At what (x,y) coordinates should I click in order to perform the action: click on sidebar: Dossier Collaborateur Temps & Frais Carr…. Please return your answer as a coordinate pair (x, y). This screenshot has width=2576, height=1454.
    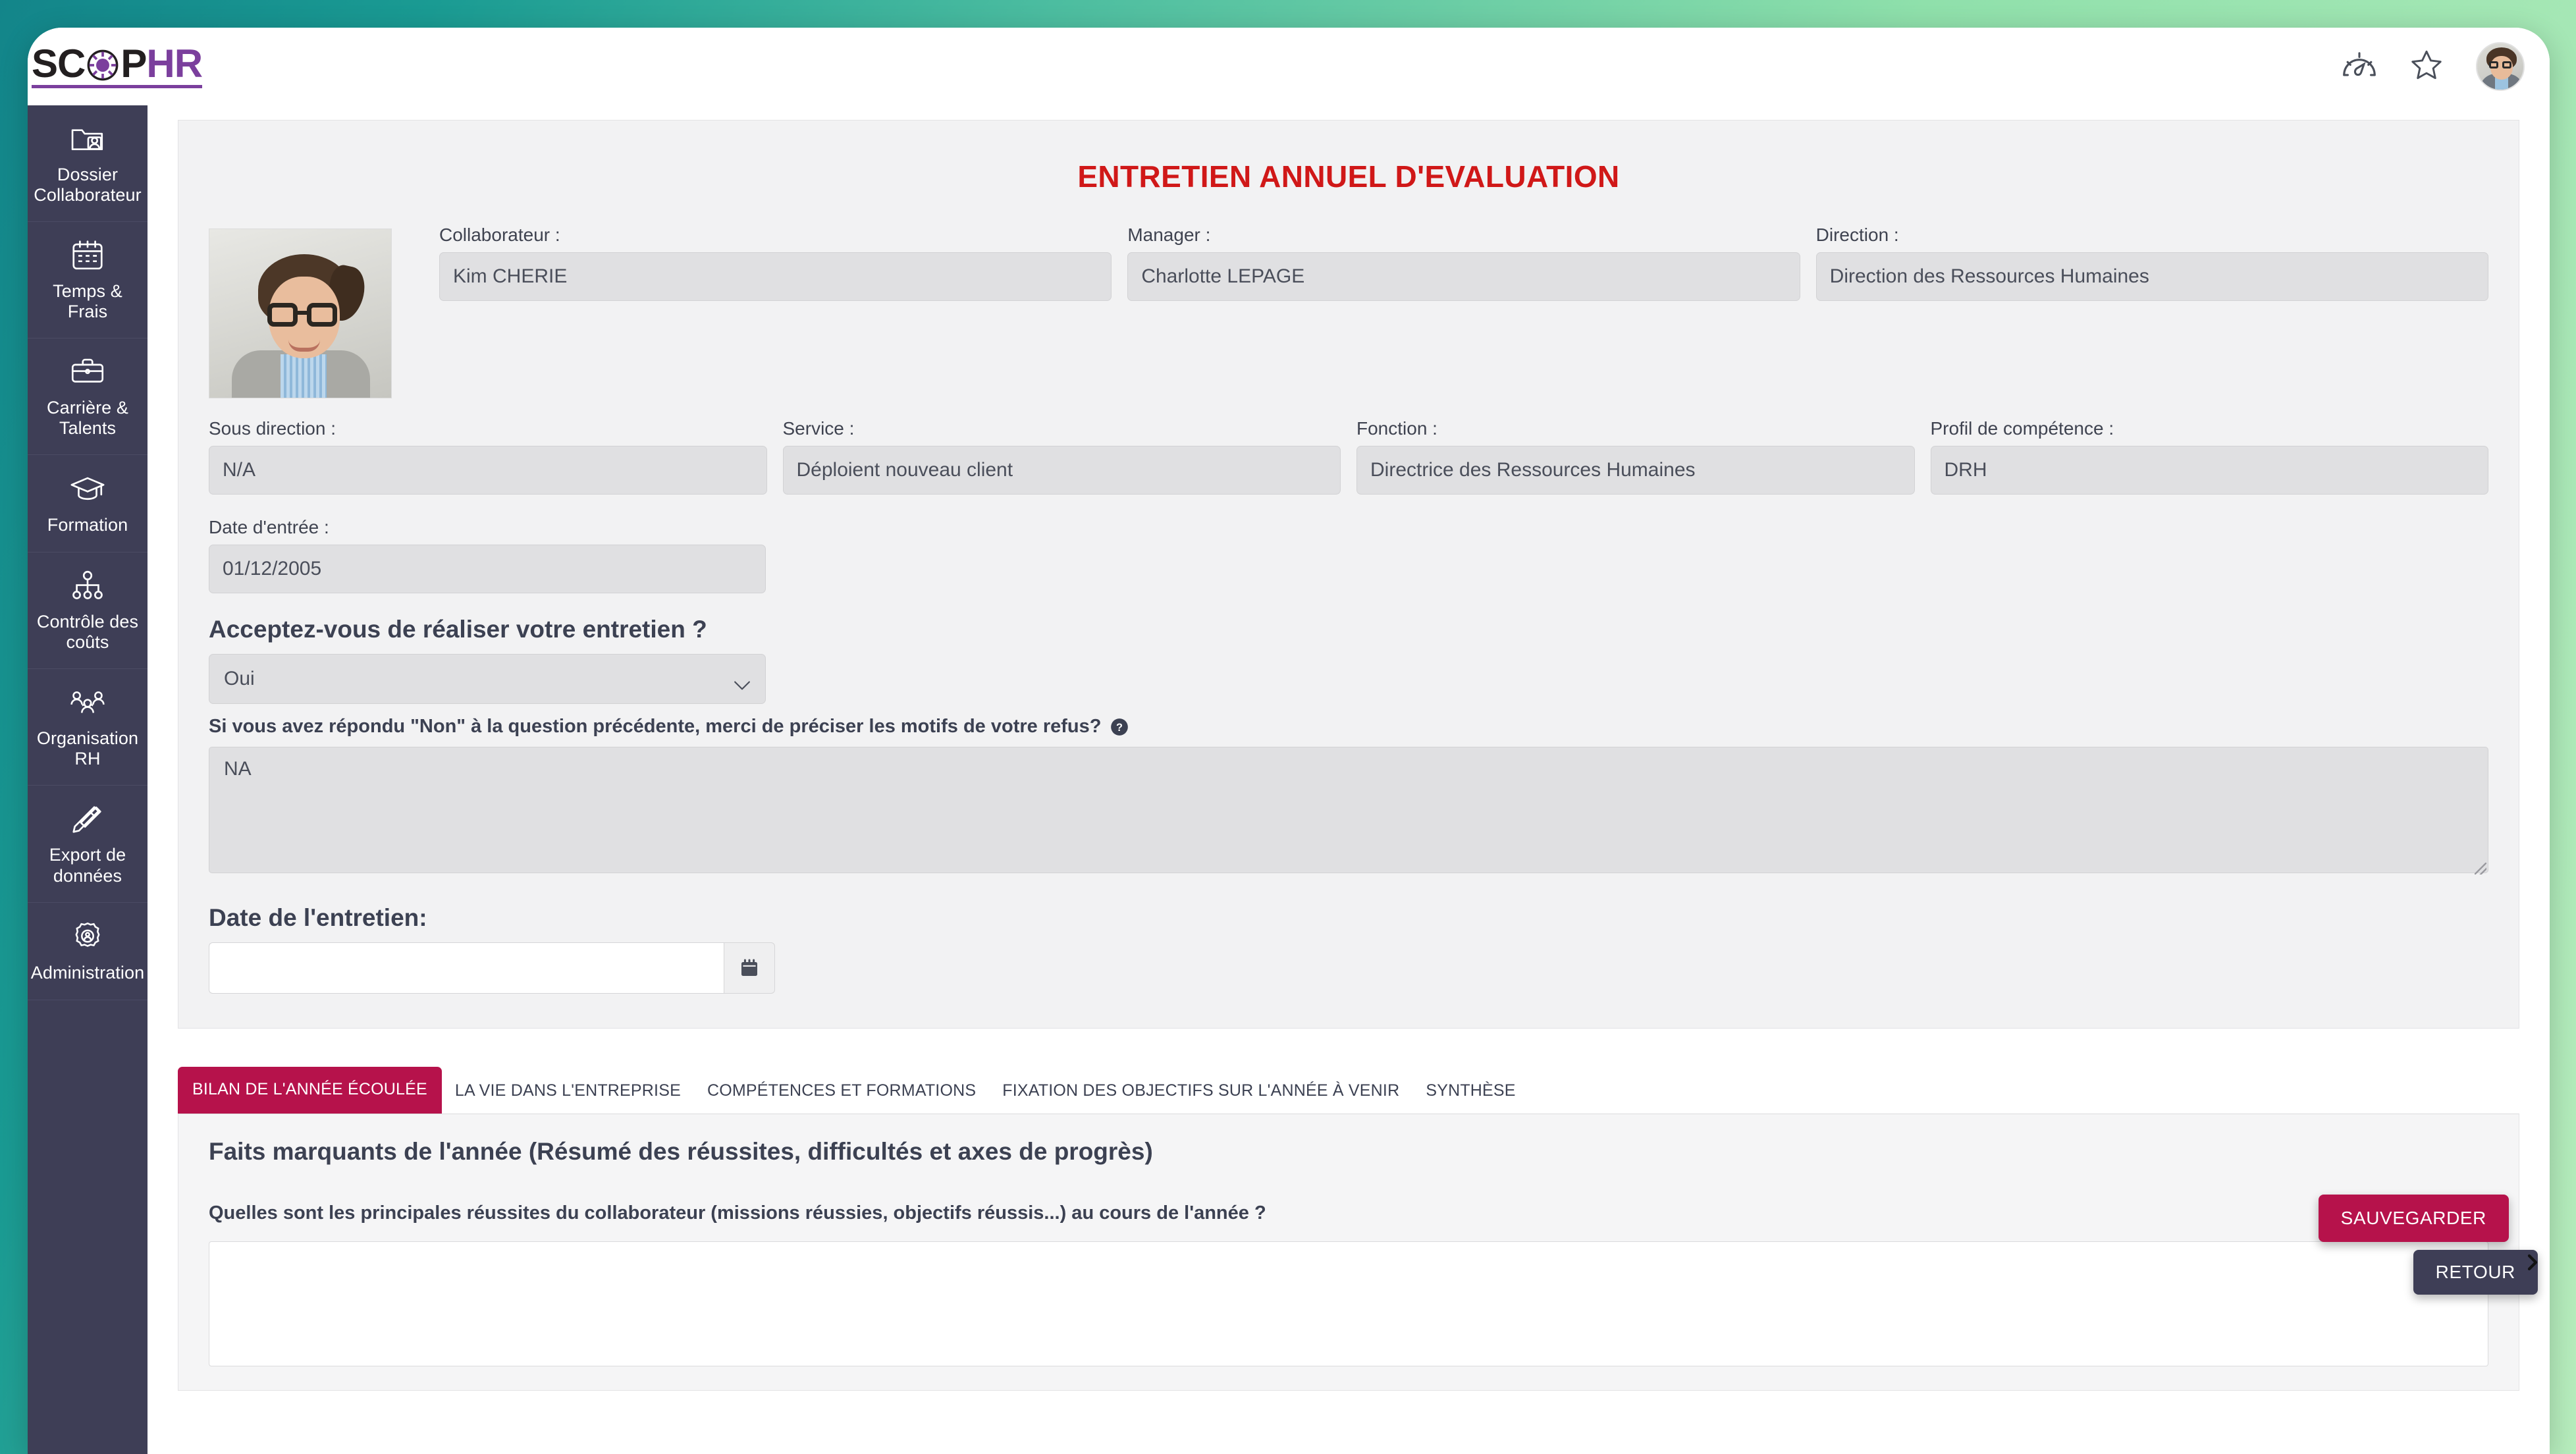
    Looking at the image, I should click on (88, 779).